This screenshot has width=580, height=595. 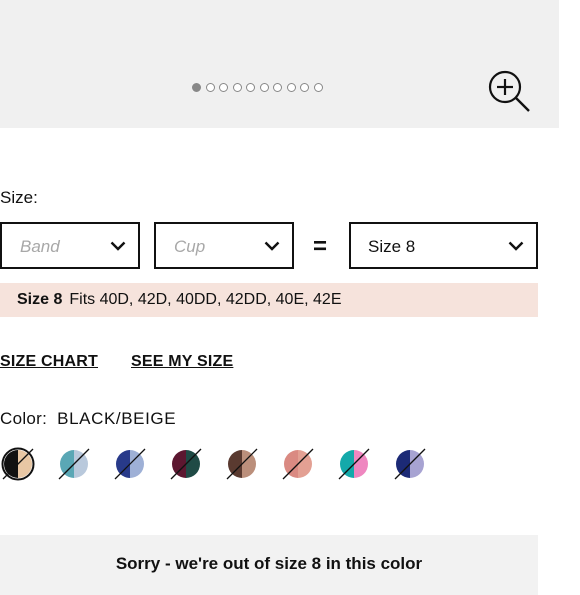 What do you see at coordinates (49, 362) in the screenshot?
I see `size-chart-link: SIZE CHART` at bounding box center [49, 362].